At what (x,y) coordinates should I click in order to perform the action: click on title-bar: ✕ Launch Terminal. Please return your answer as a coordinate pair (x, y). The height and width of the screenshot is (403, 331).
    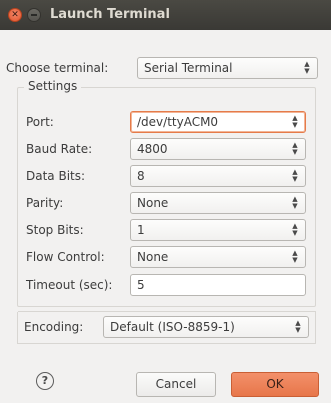
    Looking at the image, I should click on (165, 15).